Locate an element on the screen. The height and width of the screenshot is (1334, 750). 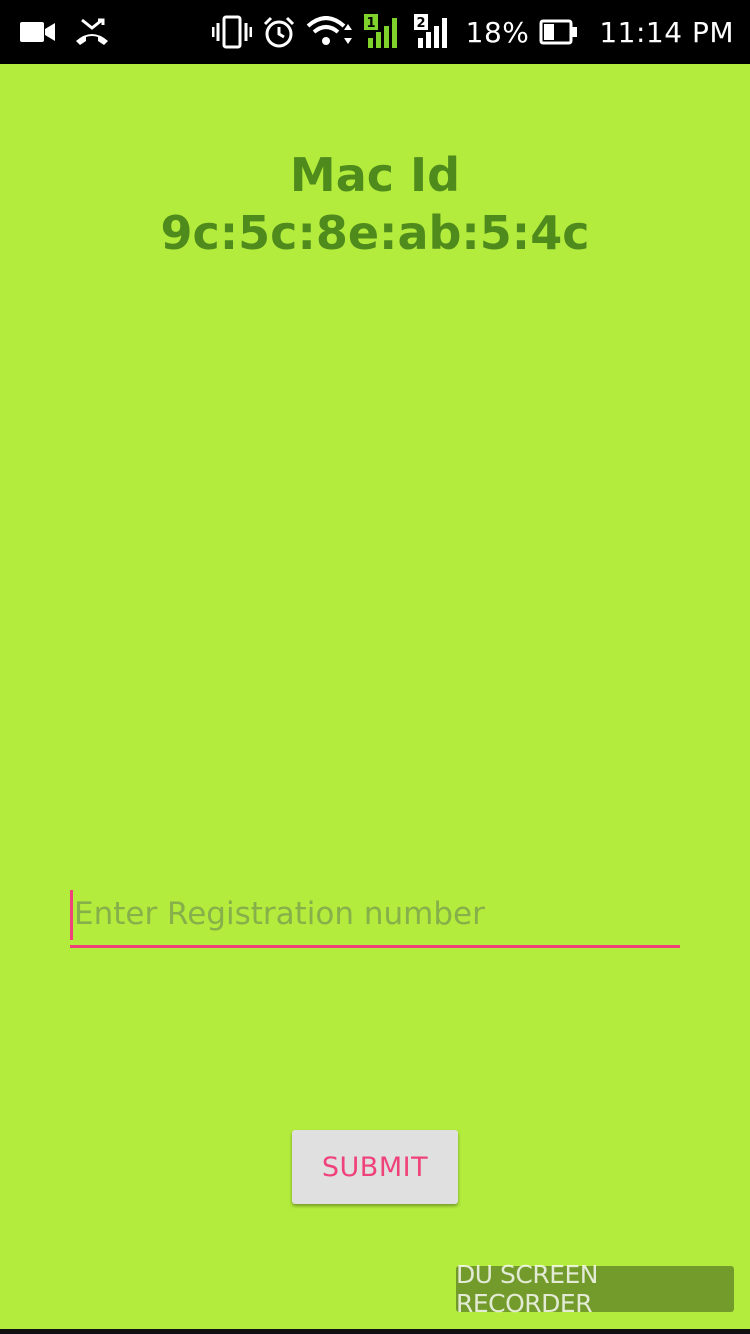
sim1-signal-icon: 1 is located at coordinates (383, 32).